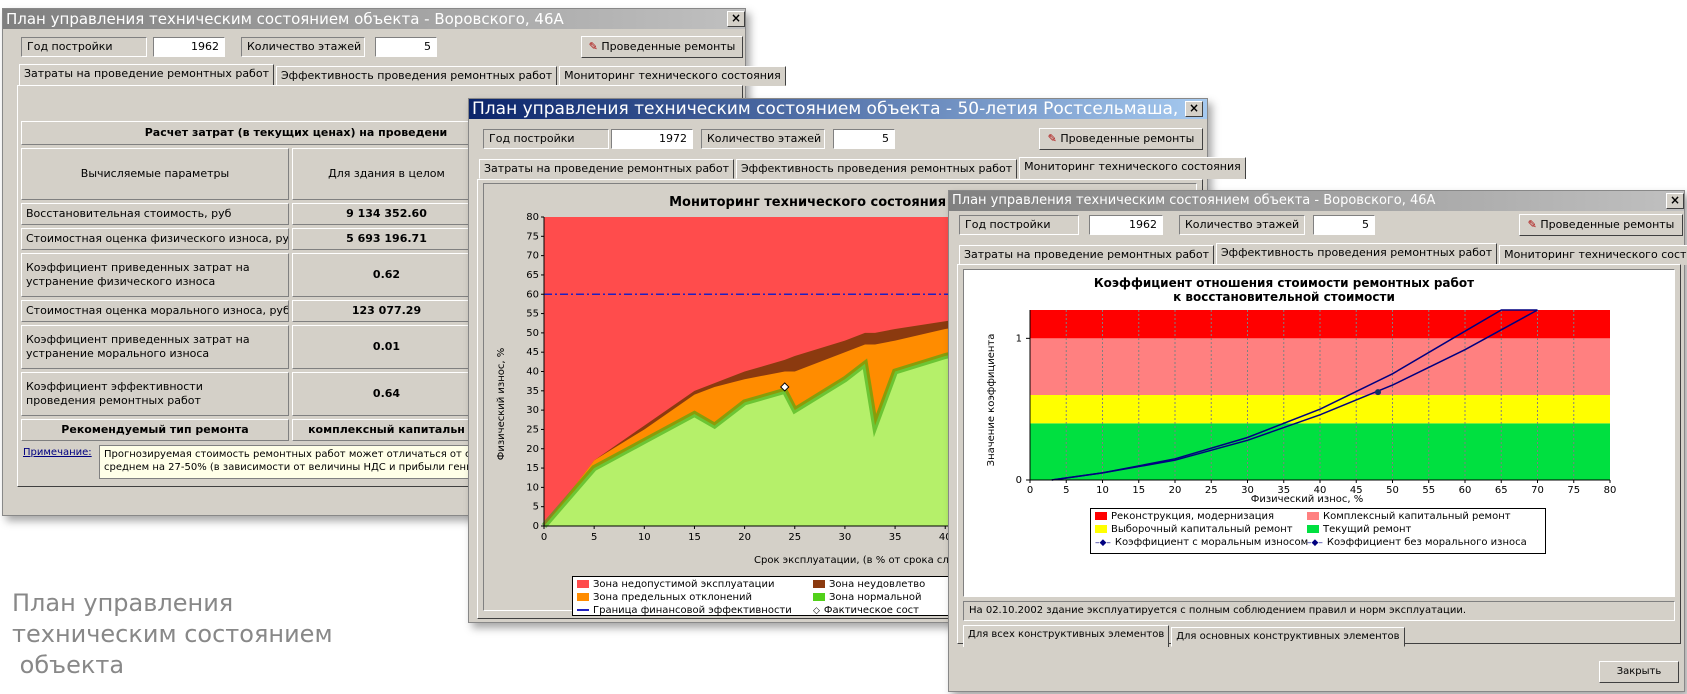 The image size is (1687, 694). What do you see at coordinates (532, 236) in the screenshot?
I see `y-tick-label: 75` at bounding box center [532, 236].